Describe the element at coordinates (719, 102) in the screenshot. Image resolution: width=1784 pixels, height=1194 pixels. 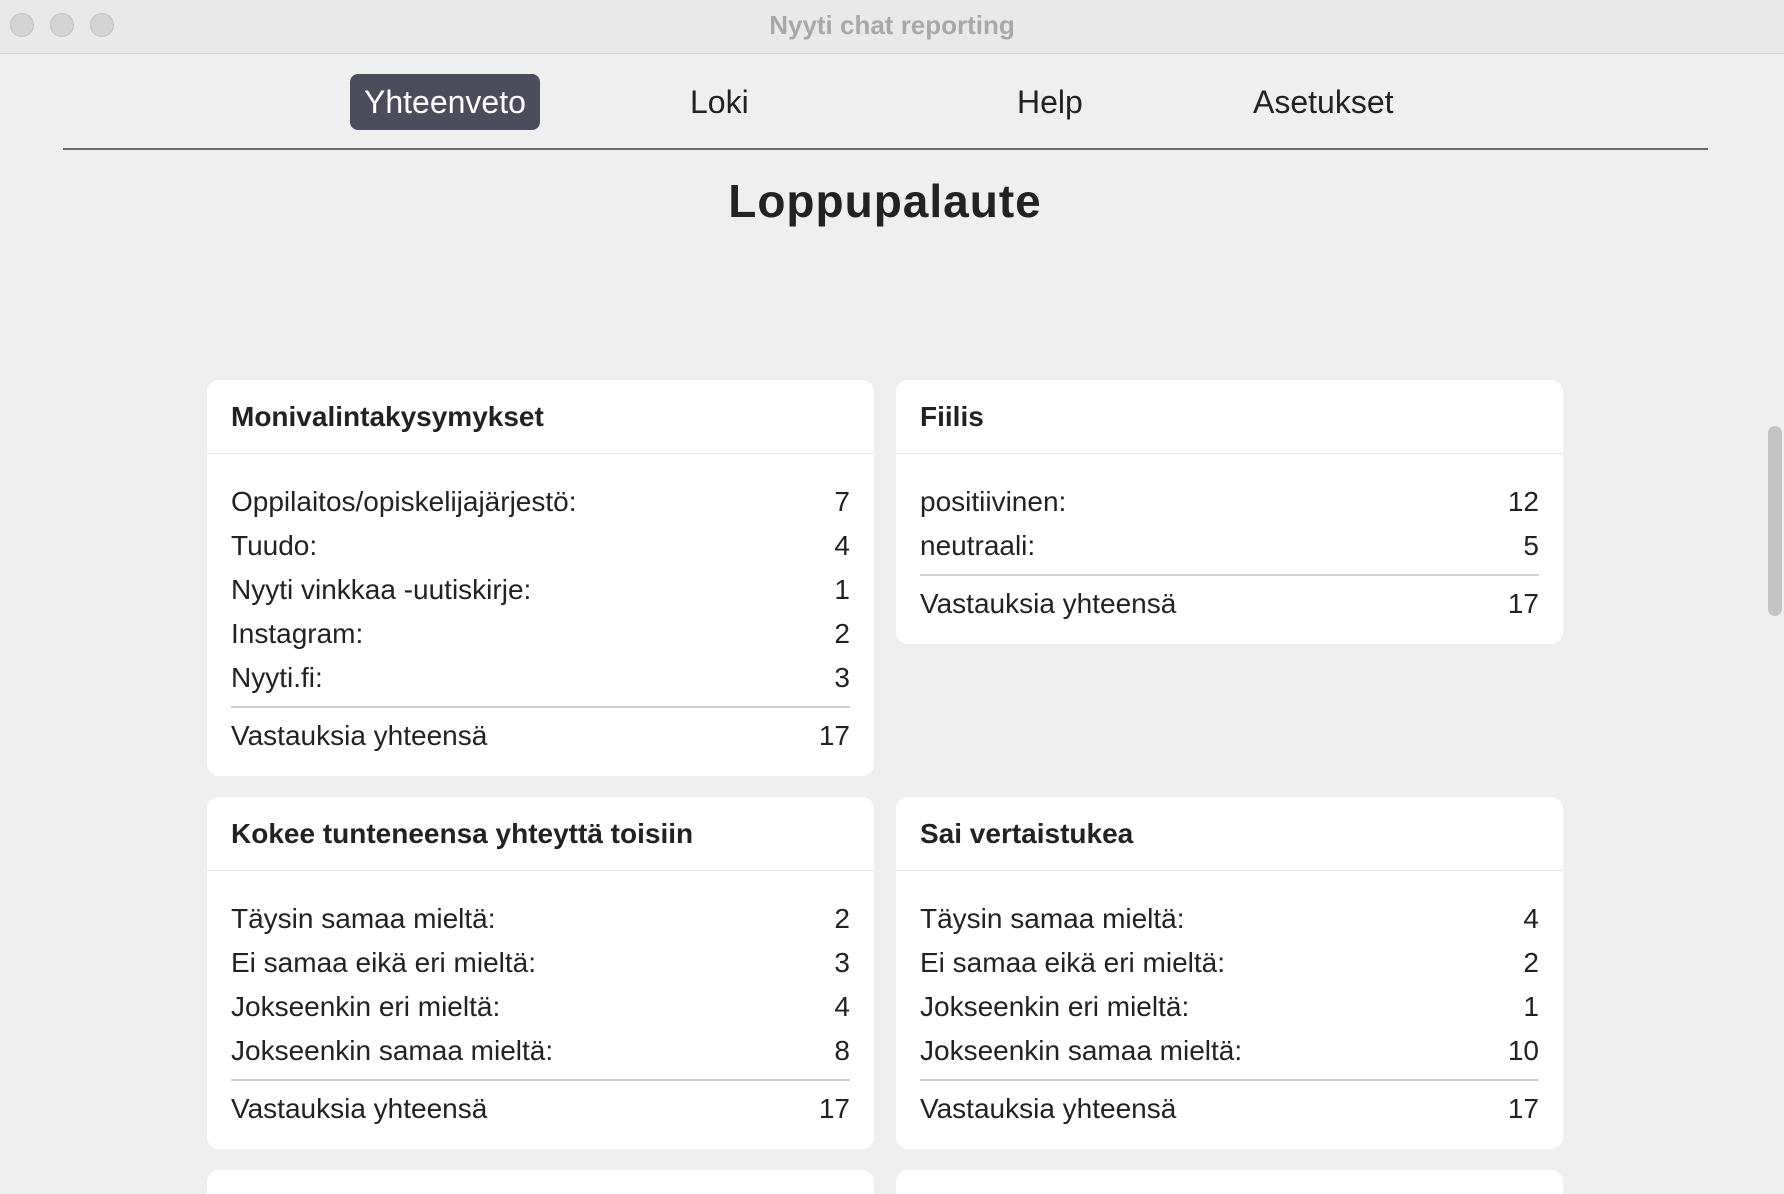
I see `tab-loki: Loki` at that location.